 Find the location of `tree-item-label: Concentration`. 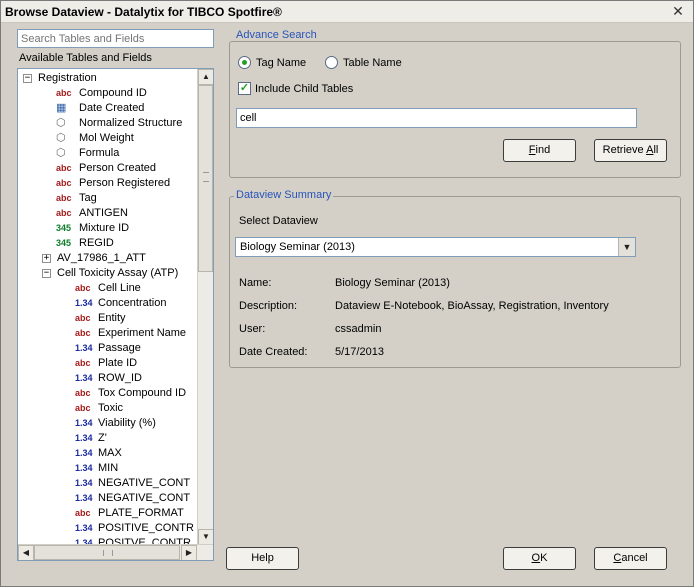

tree-item-label: Concentration is located at coordinates (132, 303).